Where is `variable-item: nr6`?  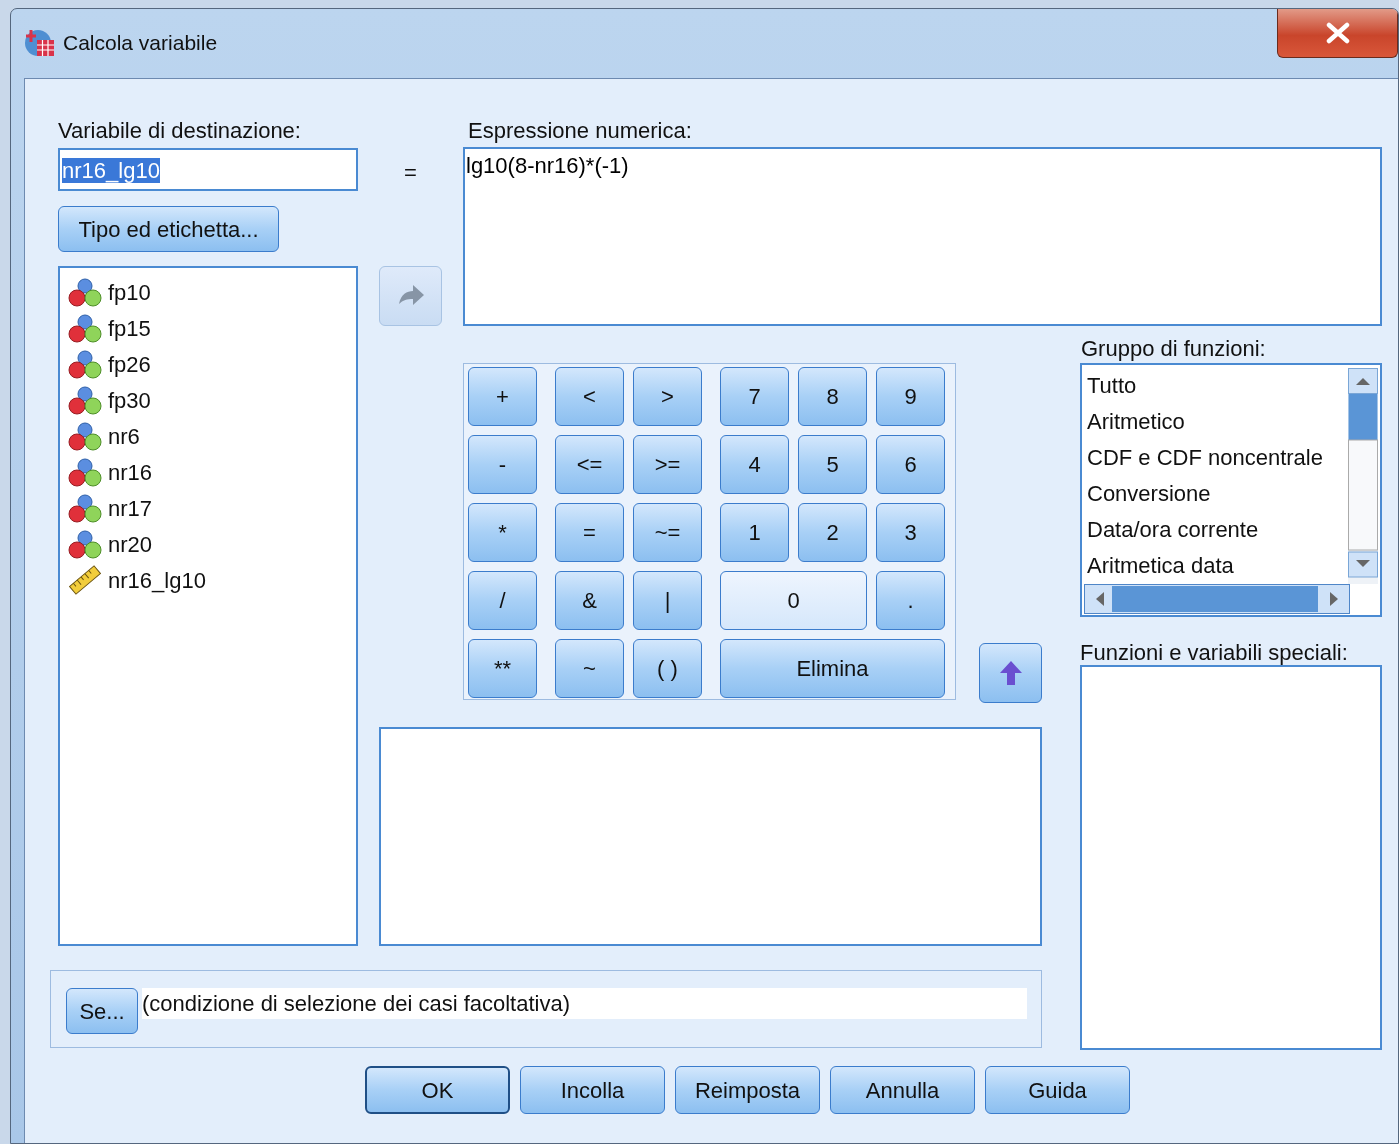
variable-item: nr6 is located at coordinates (208, 436).